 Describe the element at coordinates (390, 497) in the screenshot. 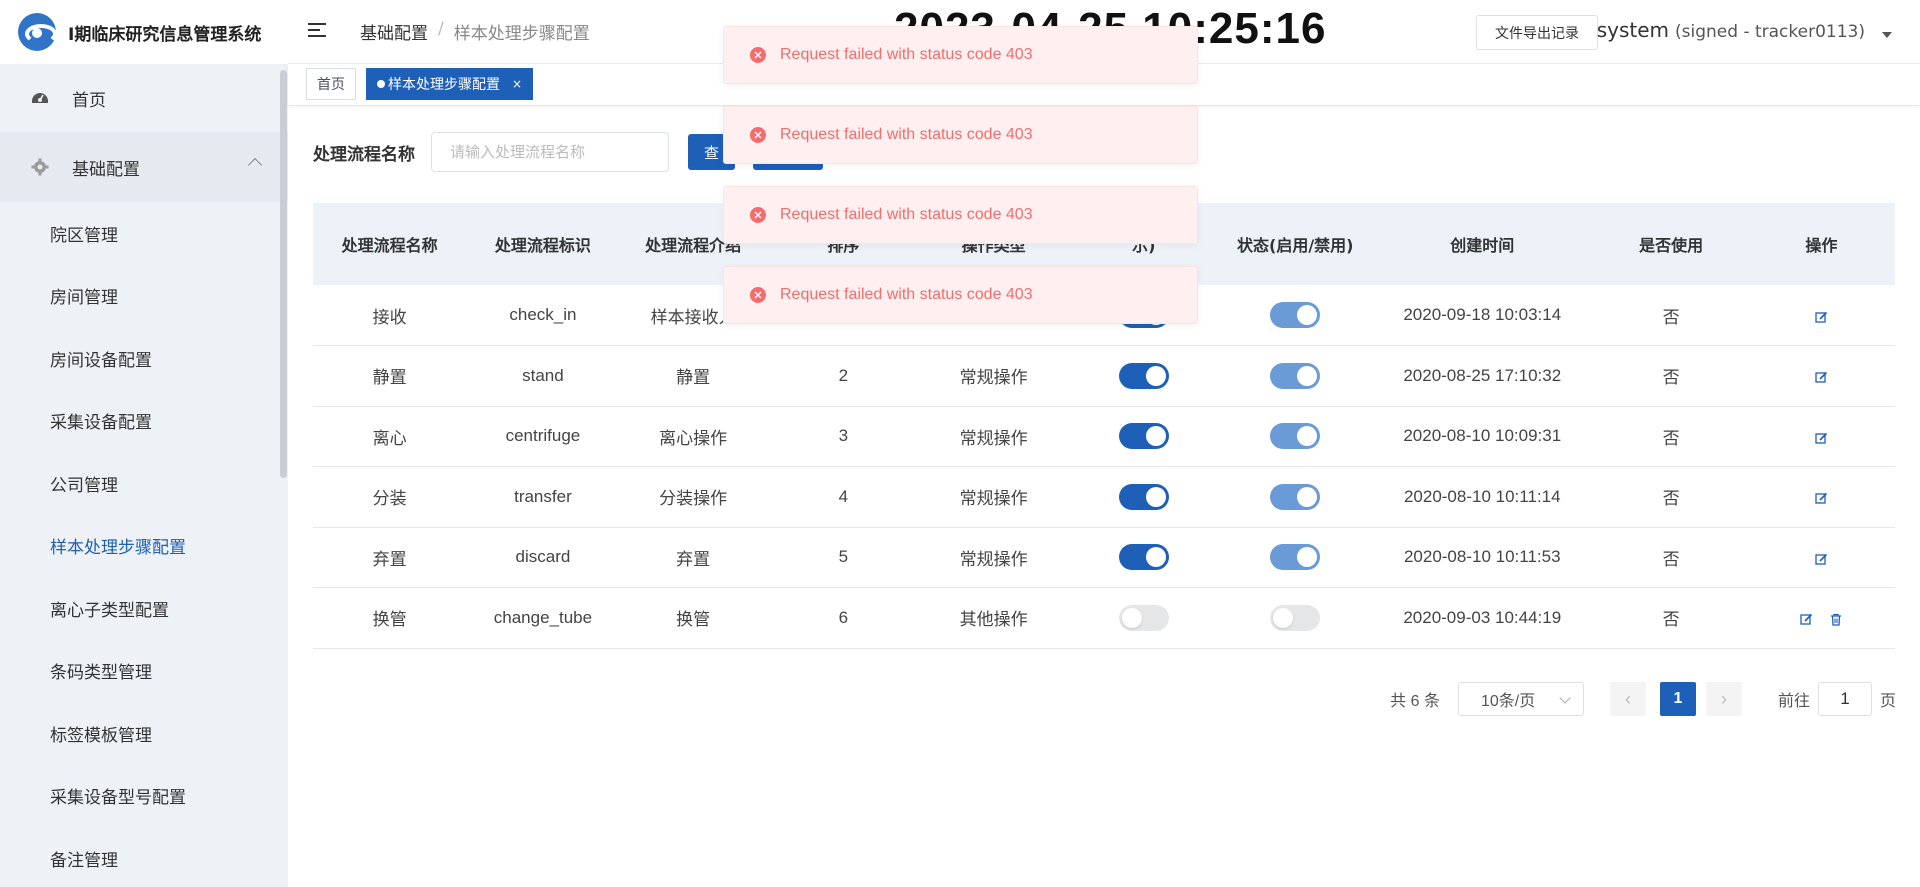

I see `cell-process-name: 分装` at that location.